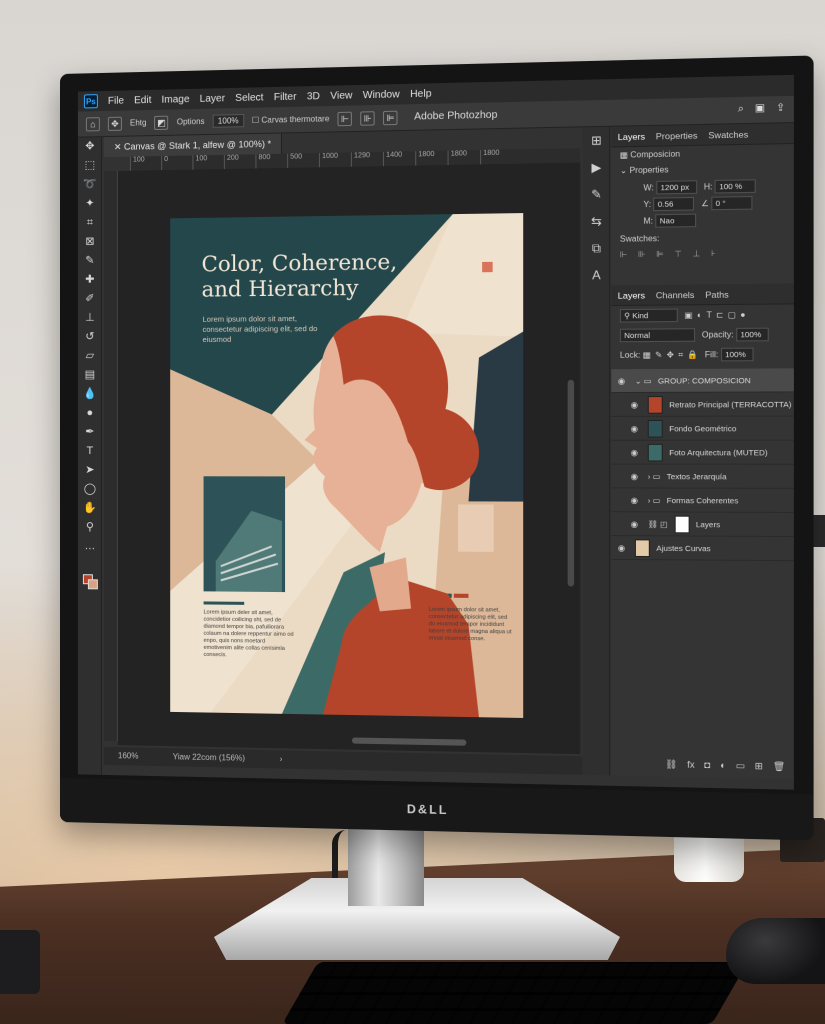  I want to click on align-right-icon: ⊫, so click(390, 117).